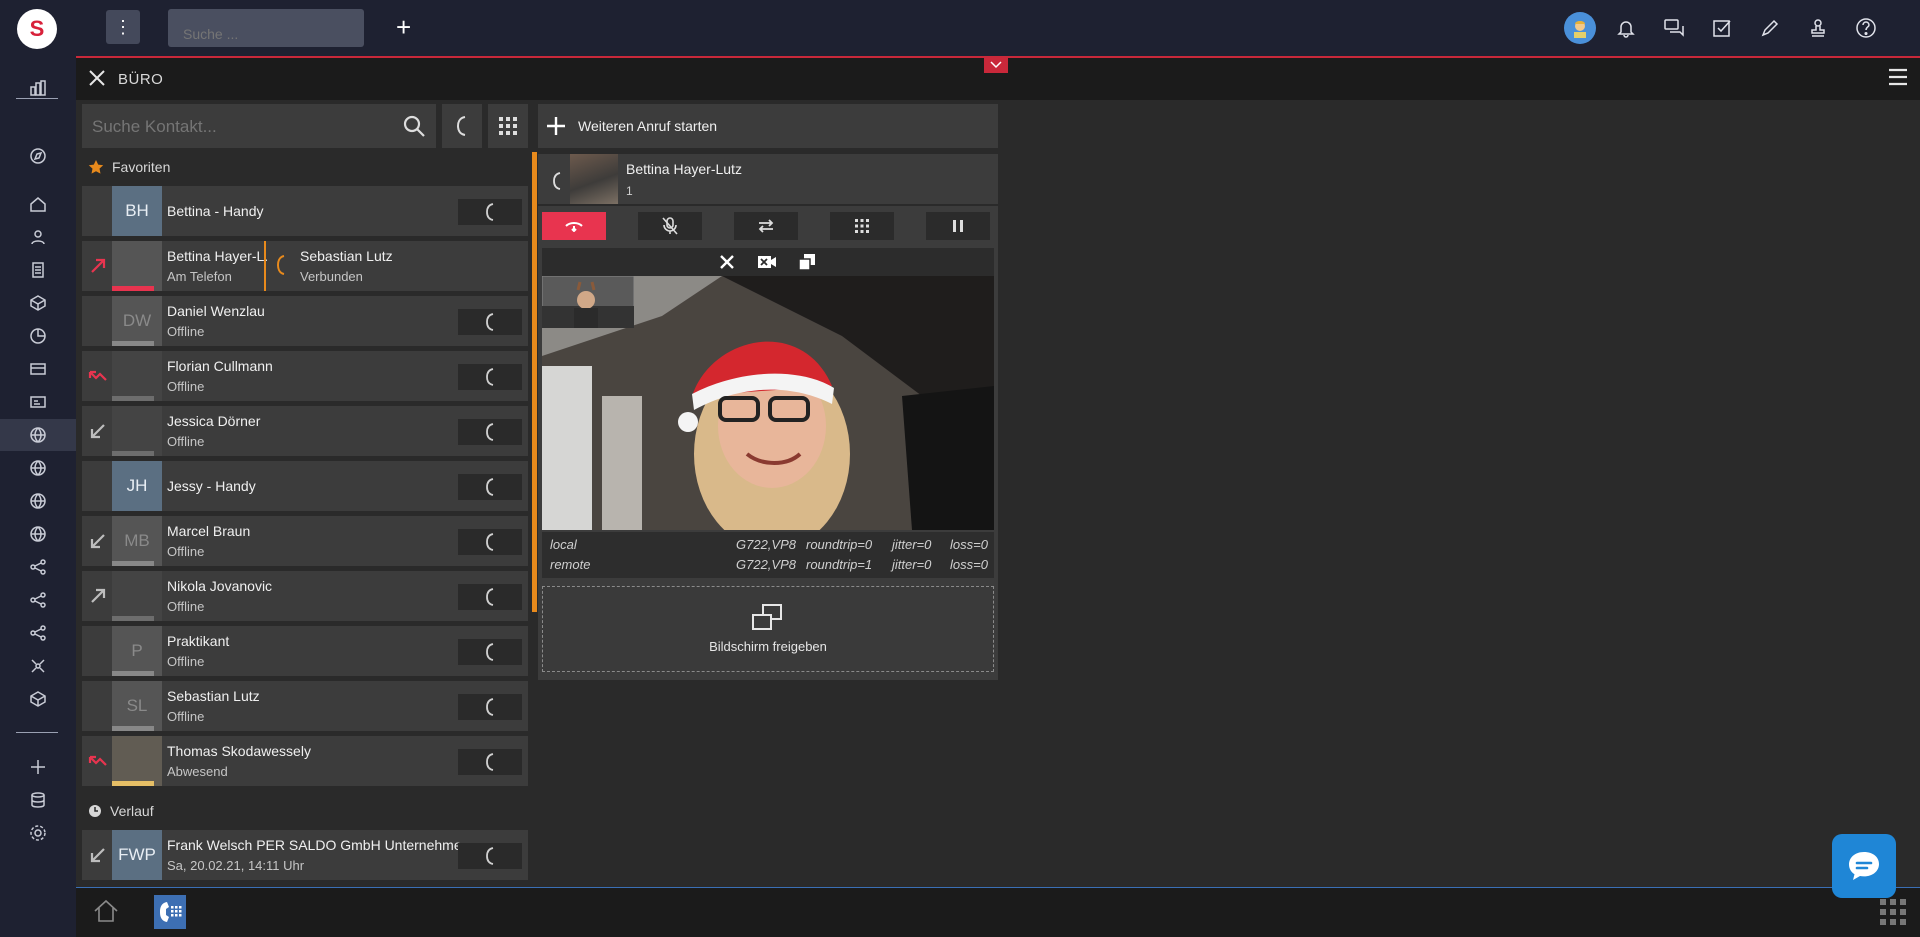  Describe the element at coordinates (38, 767) in the screenshot. I see `rail-add-icon` at that location.